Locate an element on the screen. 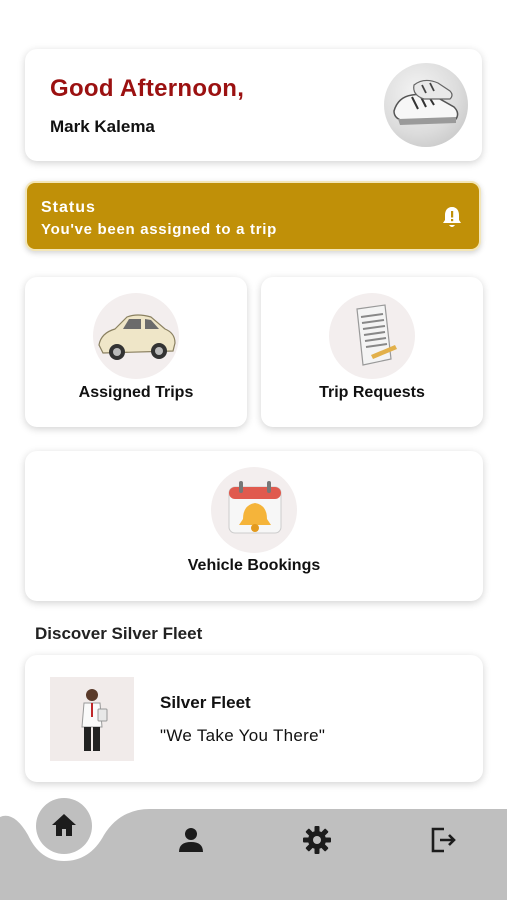  profile-icon is located at coordinates (191, 840).